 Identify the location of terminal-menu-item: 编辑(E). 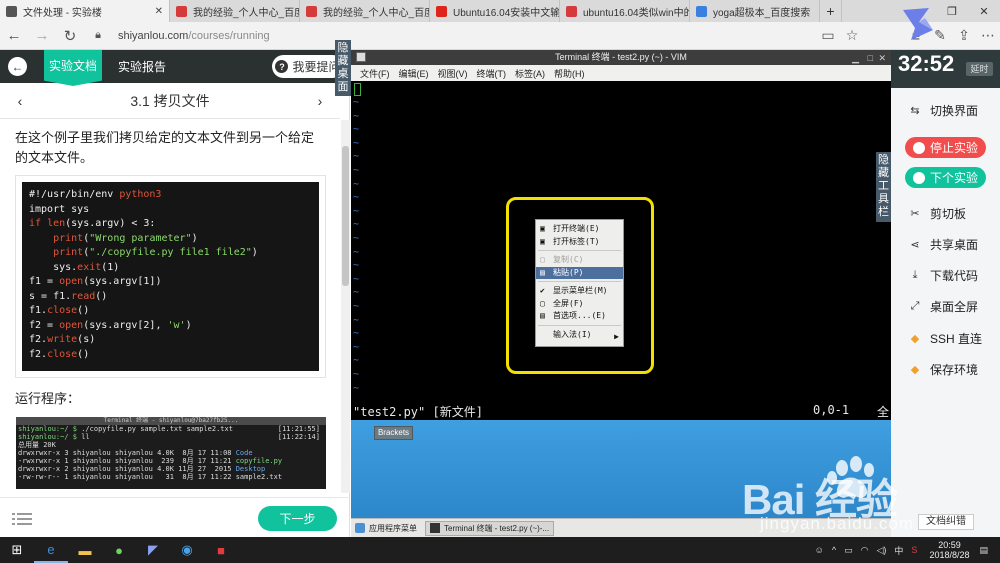
(414, 73).